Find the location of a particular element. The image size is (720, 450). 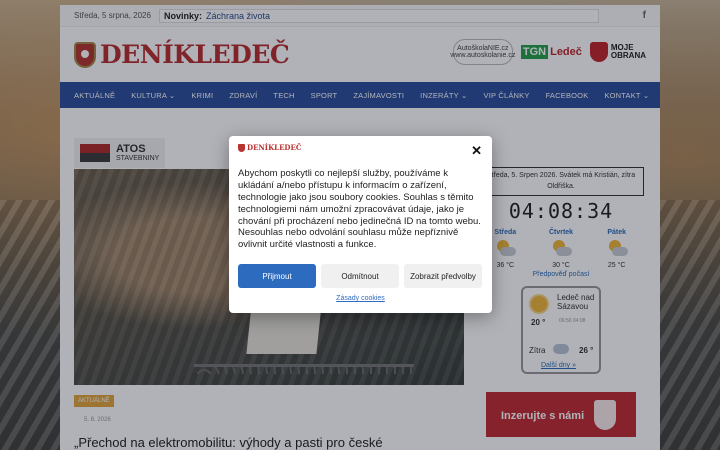

dialog-logo-text: DENÍKLEDEČ is located at coordinates (274, 147).